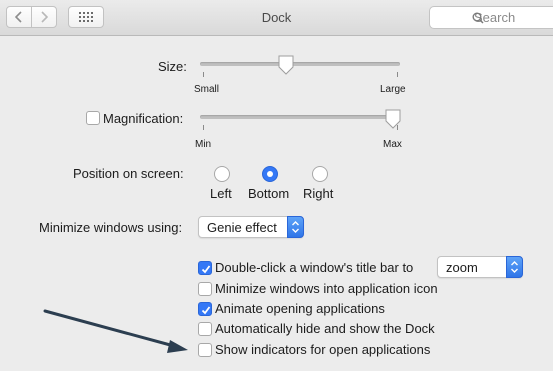  I want to click on annotation-arrow-icon, so click(115, 331).